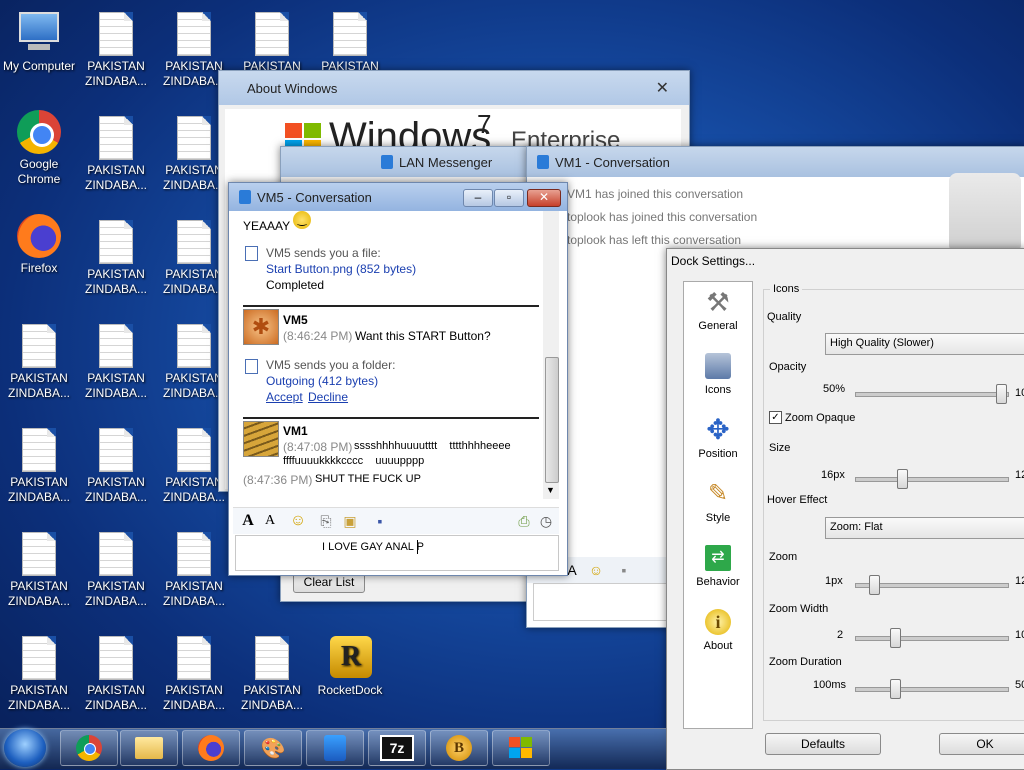 This screenshot has width=1024, height=770. What do you see at coordinates (875, 585) in the screenshot?
I see `zoom-slider-thumb` at bounding box center [875, 585].